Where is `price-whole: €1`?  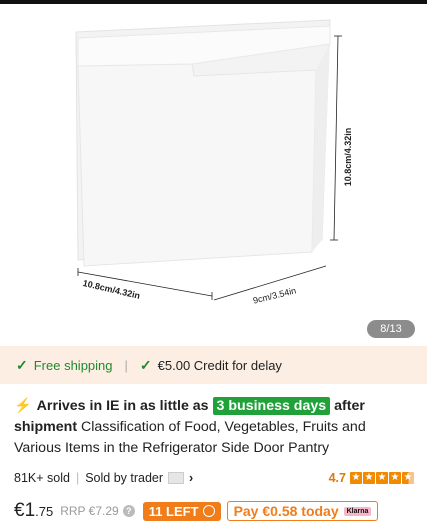 price-whole: €1 is located at coordinates (25, 510).